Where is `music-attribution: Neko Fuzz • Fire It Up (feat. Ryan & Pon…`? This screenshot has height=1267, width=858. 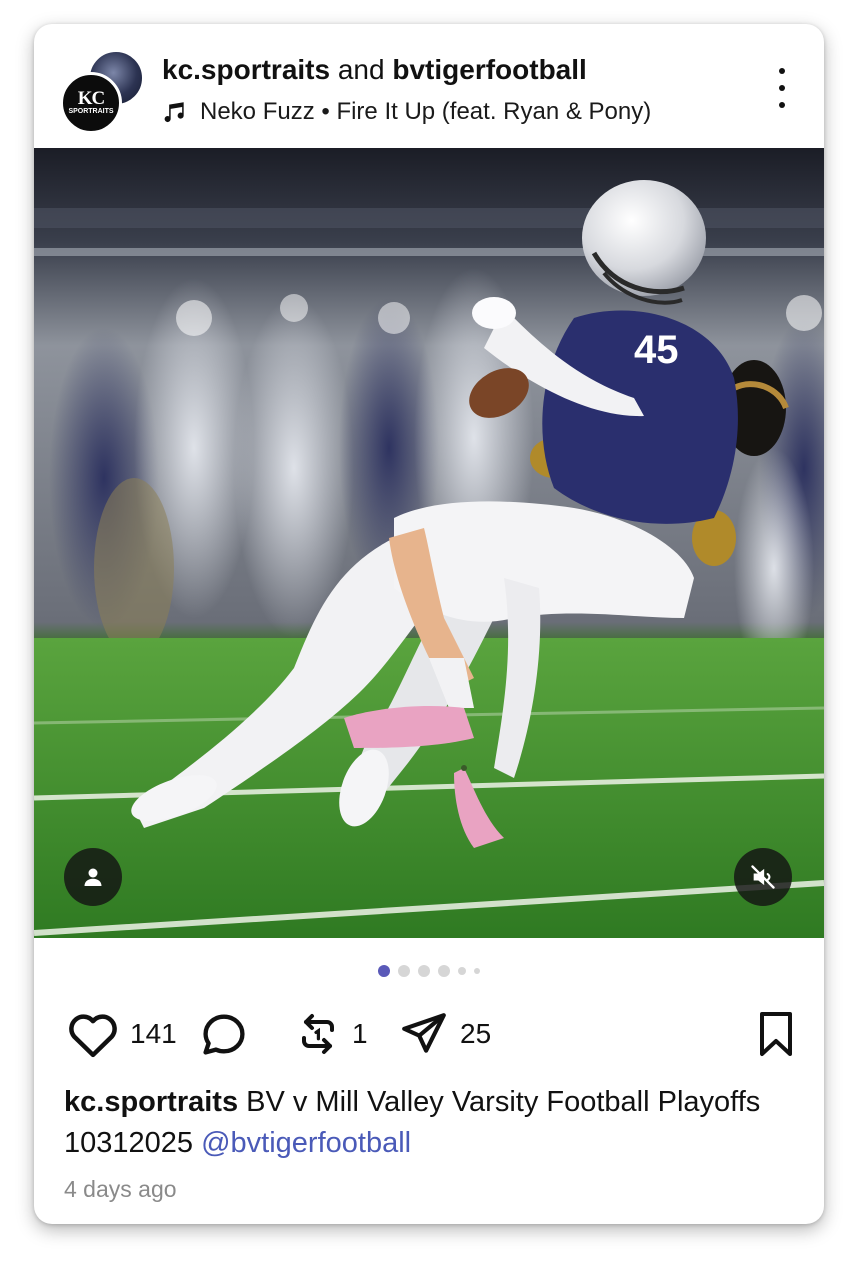 music-attribution: Neko Fuzz • Fire It Up (feat. Ryan & Pon… is located at coordinates (406, 112).